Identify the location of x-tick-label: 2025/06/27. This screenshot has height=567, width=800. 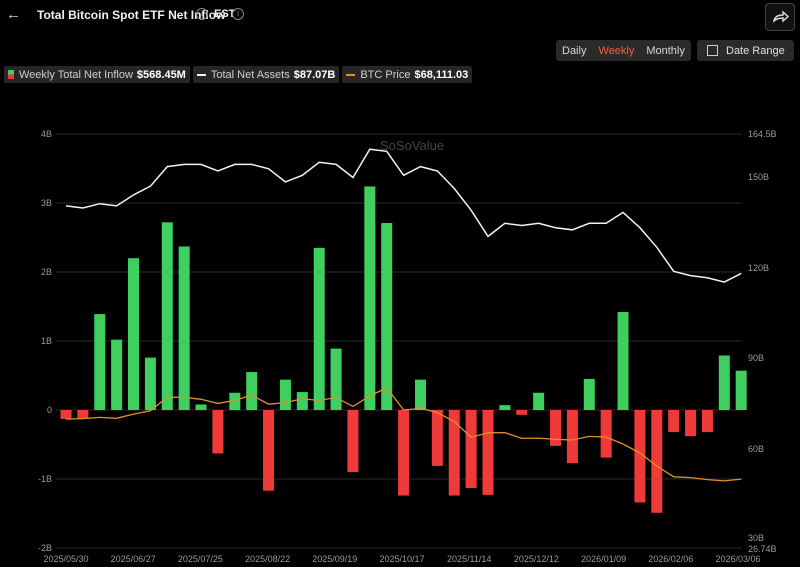
(133, 559).